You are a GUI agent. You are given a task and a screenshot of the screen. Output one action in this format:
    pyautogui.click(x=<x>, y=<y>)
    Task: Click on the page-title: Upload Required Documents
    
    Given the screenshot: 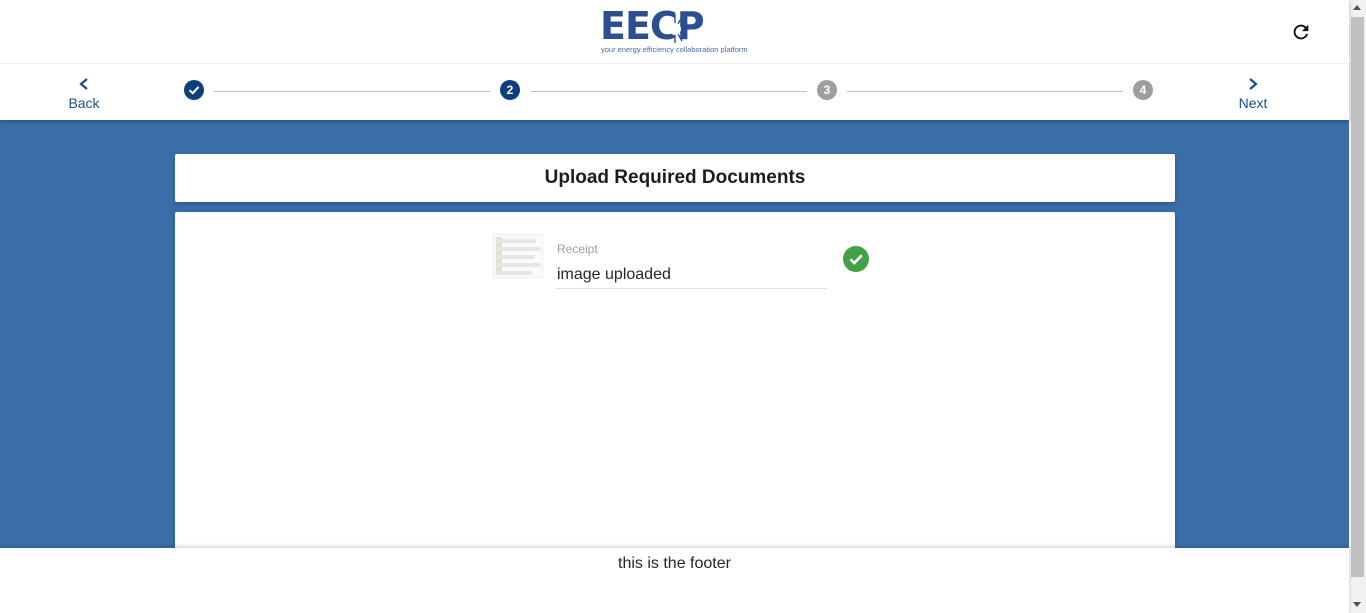 What is the action you would take?
    pyautogui.click(x=675, y=177)
    